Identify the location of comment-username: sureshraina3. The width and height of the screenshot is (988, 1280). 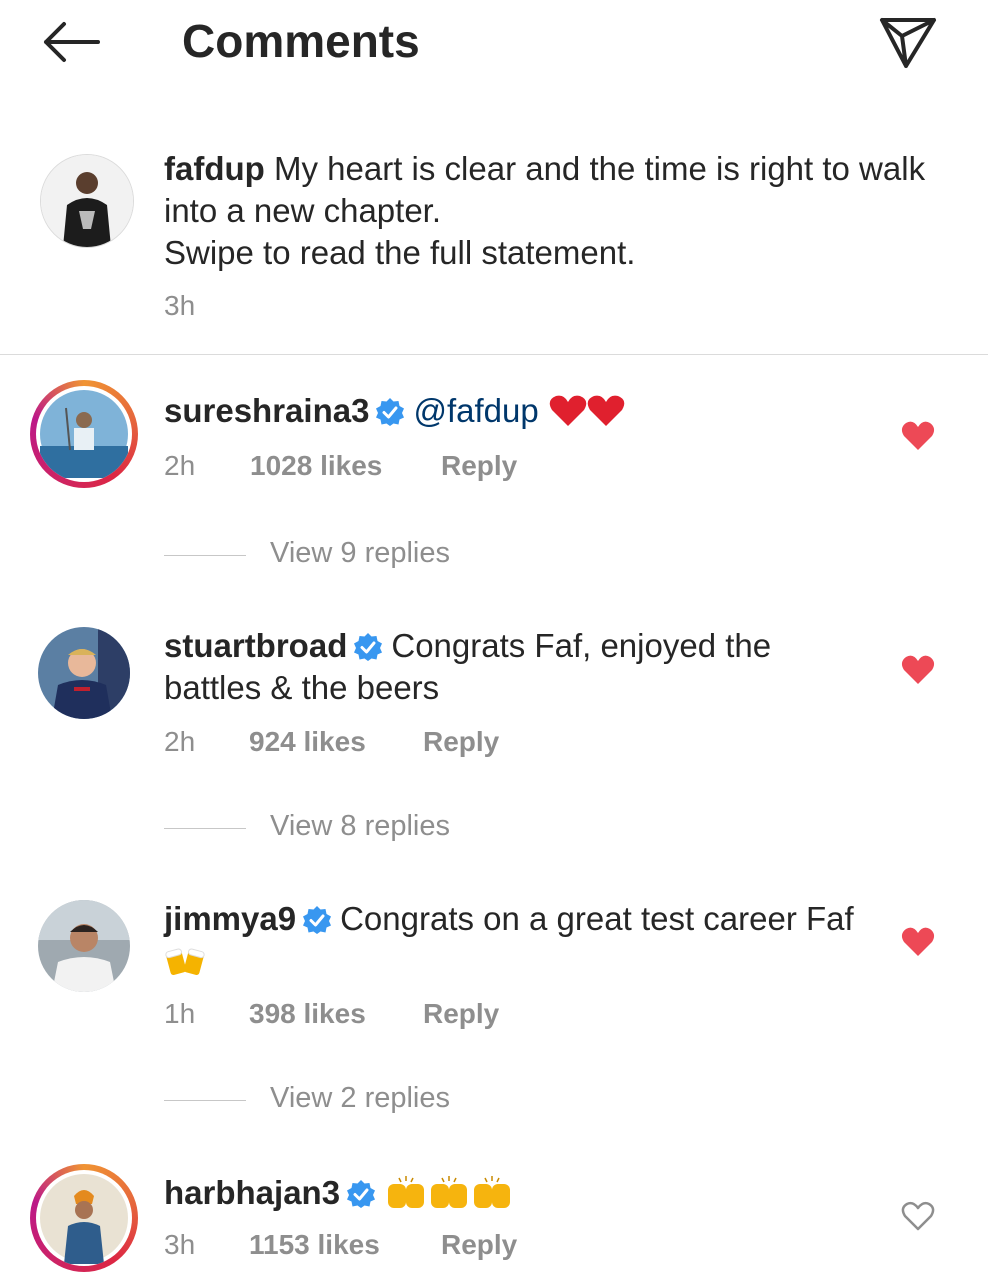
(266, 410).